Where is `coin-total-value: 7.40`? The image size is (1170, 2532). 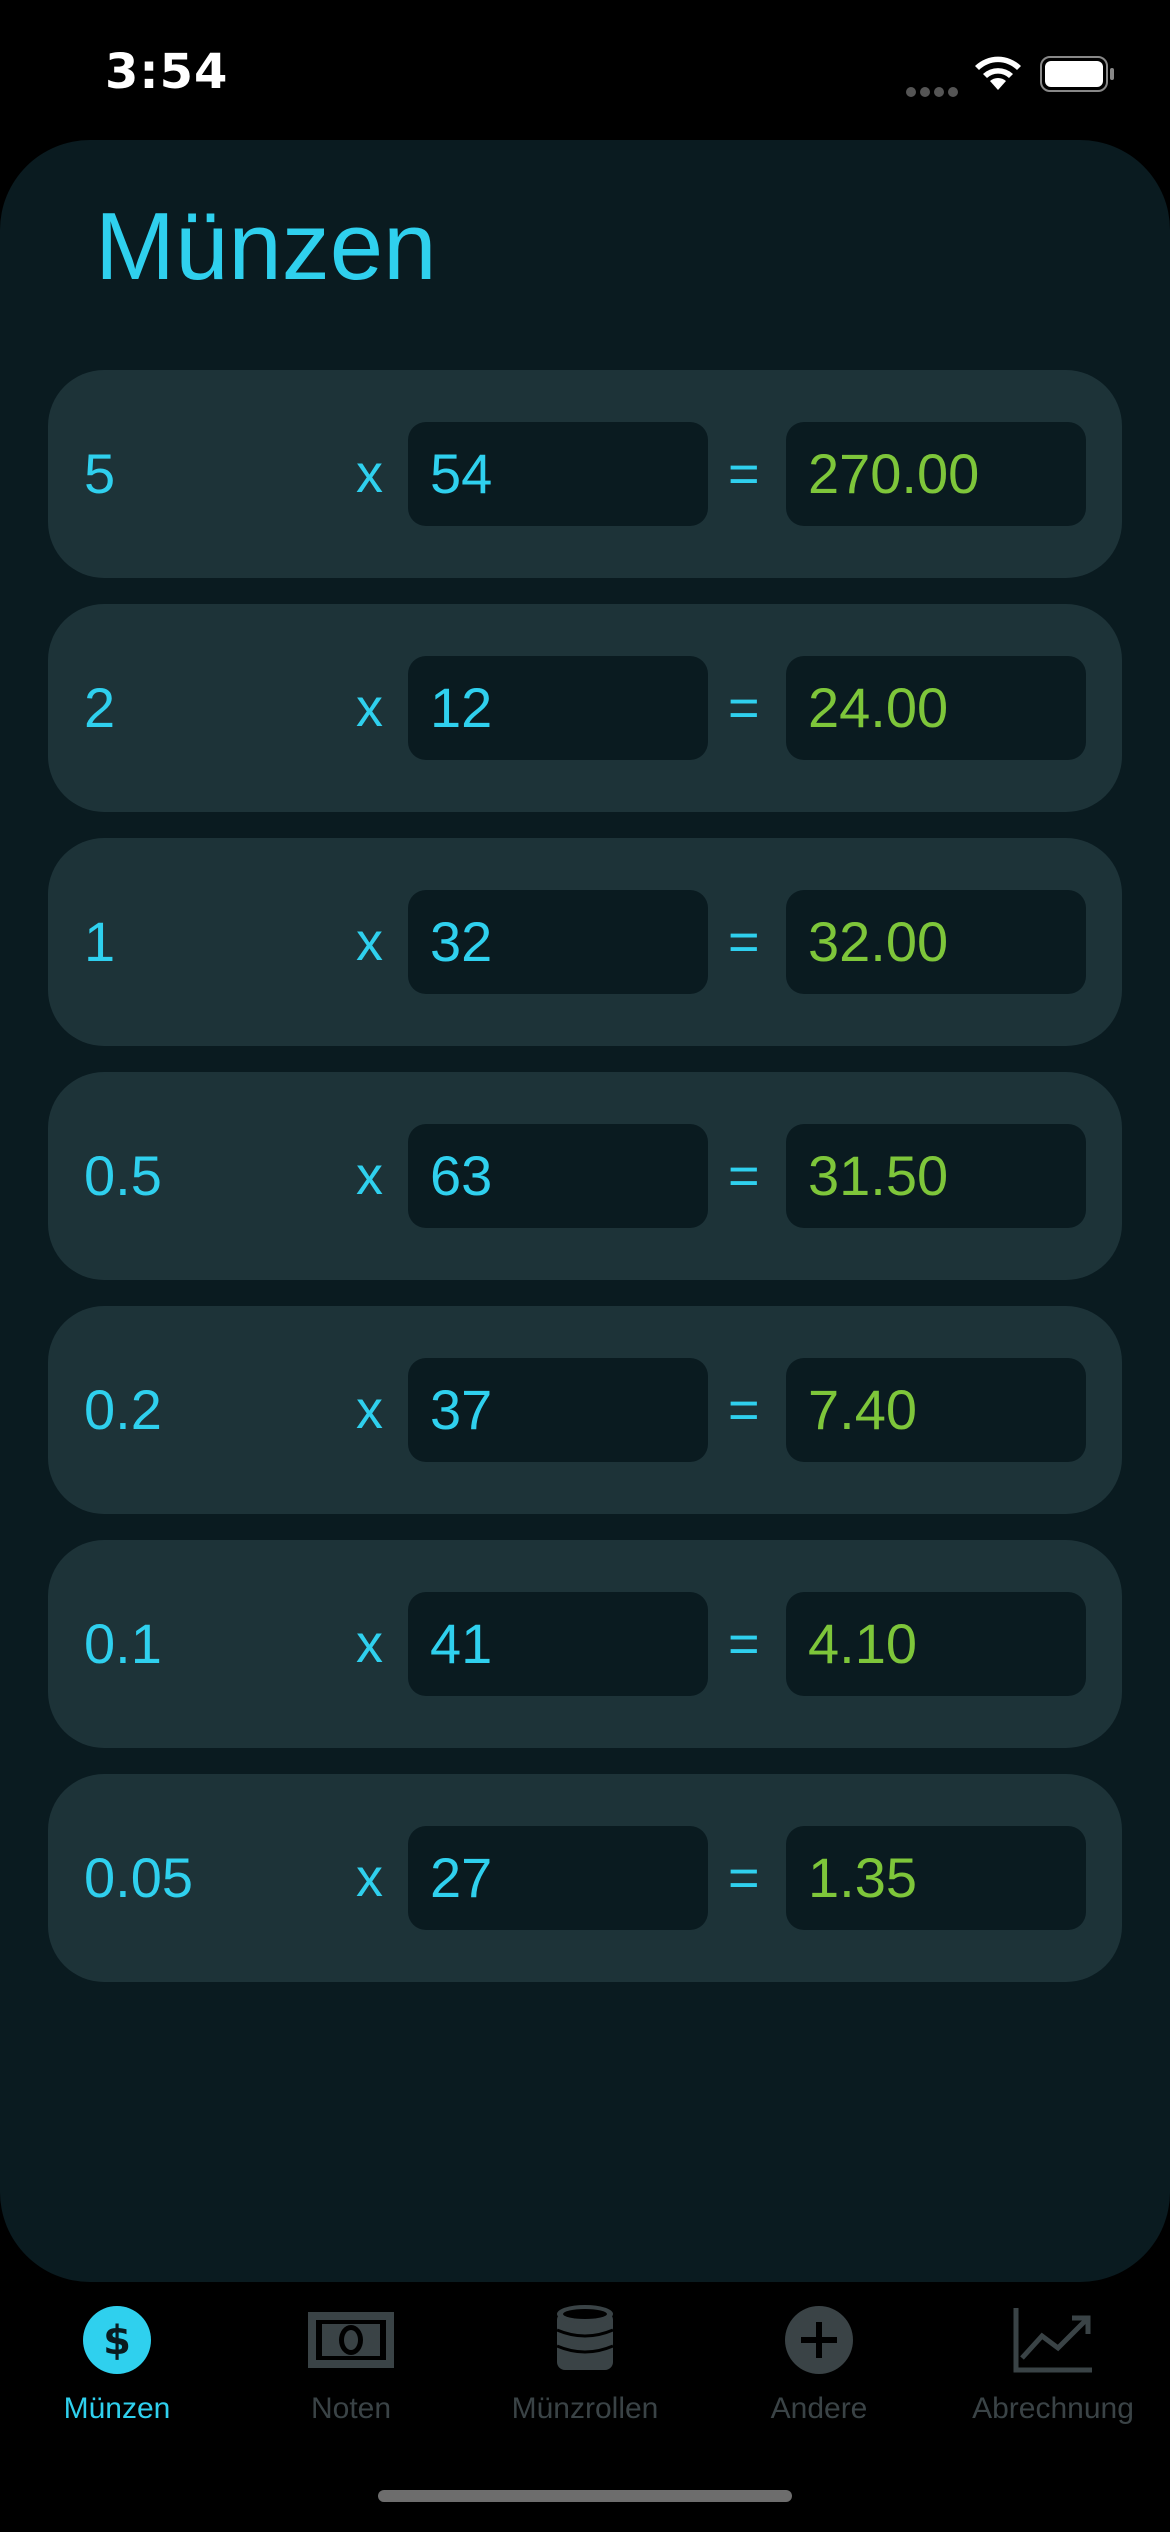
coin-total-value: 7.40 is located at coordinates (936, 1410).